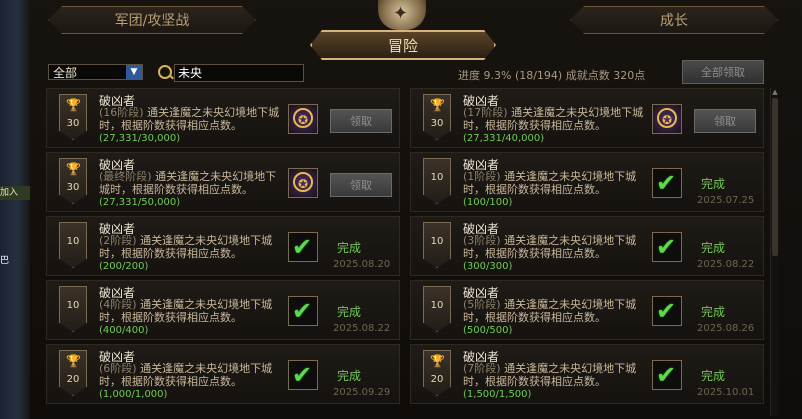 Image resolution: width=802 pixels, height=419 pixels. I want to click on achievement-progress: (500/500), so click(488, 330).